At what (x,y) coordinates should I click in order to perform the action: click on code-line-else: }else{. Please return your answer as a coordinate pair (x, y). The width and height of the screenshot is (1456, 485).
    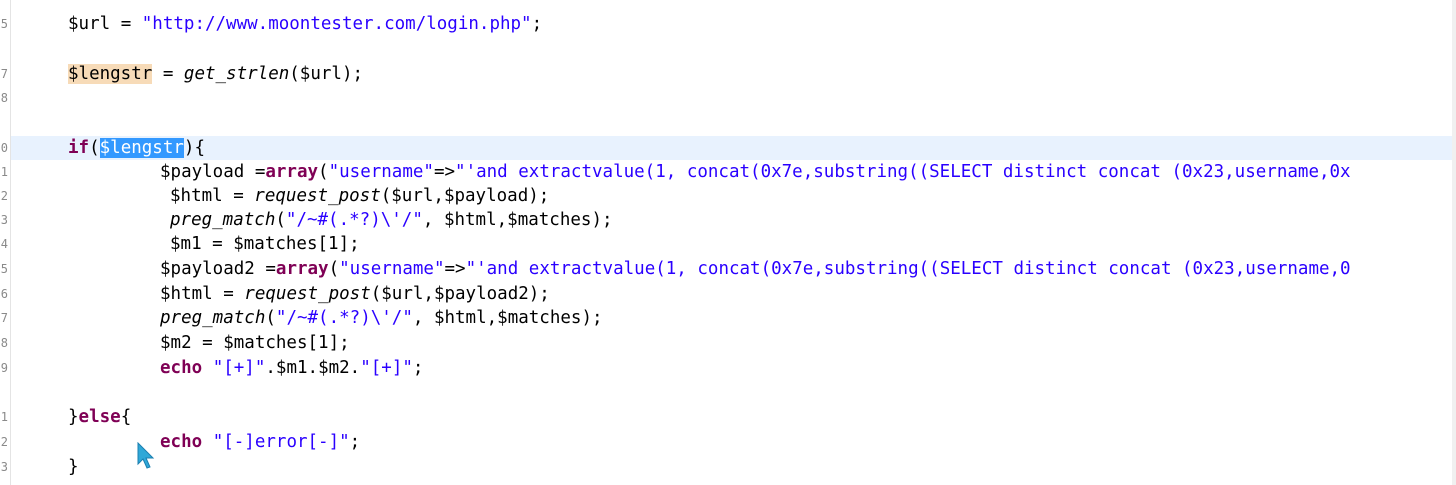
    Looking at the image, I should click on (733, 417).